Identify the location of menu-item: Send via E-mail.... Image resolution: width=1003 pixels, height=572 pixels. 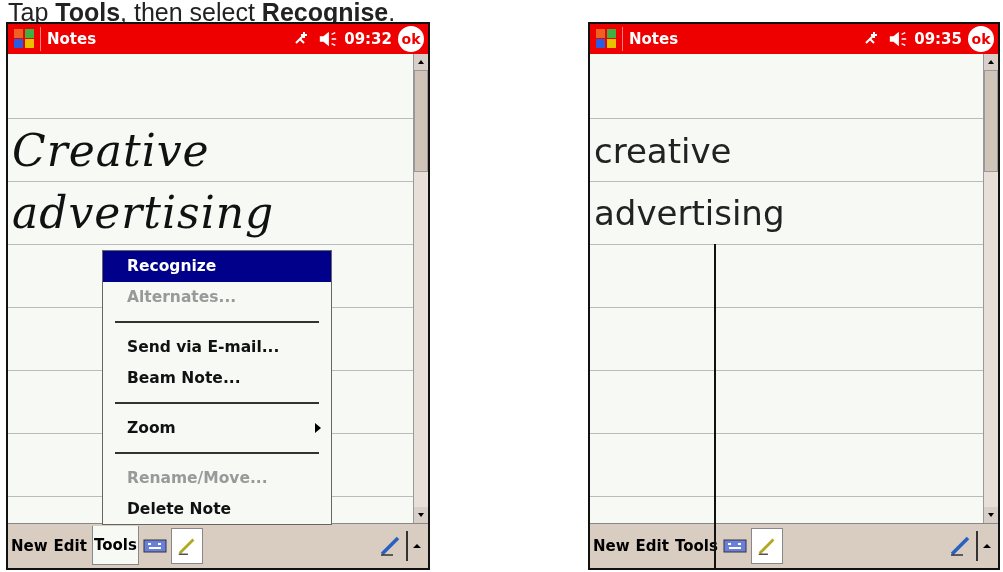
(217, 347).